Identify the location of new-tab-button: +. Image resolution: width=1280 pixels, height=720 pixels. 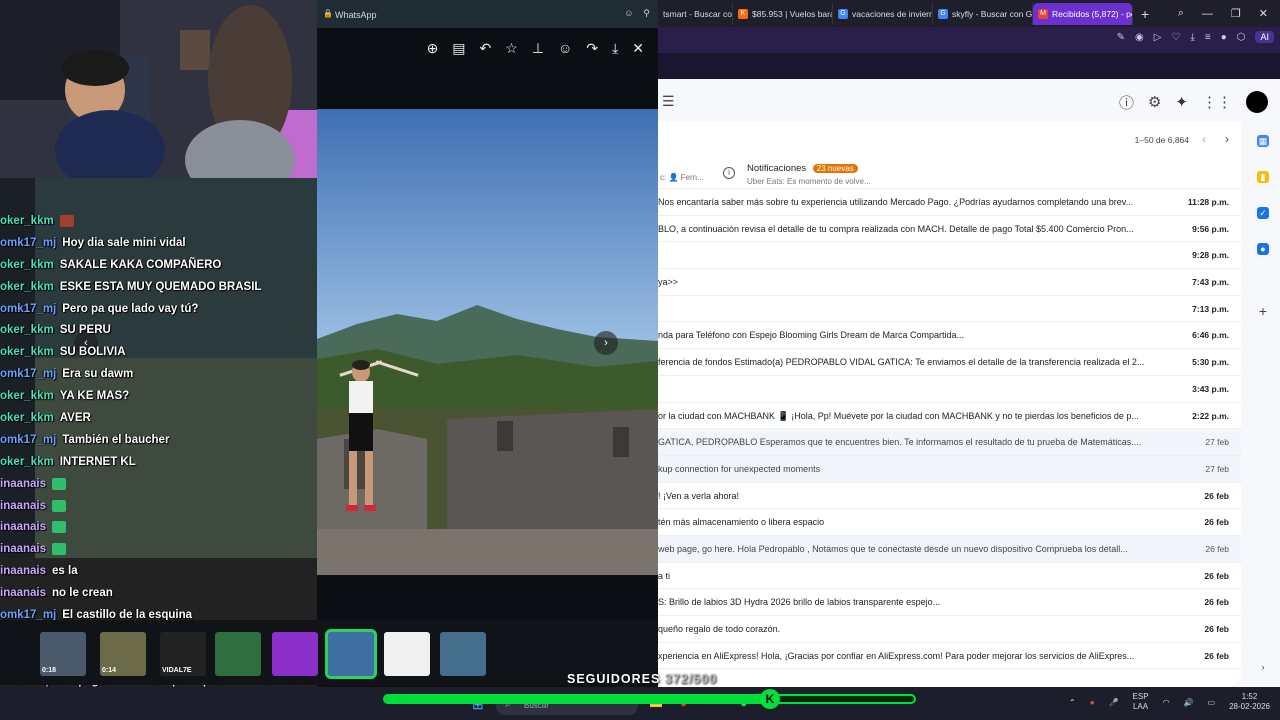
(1145, 14).